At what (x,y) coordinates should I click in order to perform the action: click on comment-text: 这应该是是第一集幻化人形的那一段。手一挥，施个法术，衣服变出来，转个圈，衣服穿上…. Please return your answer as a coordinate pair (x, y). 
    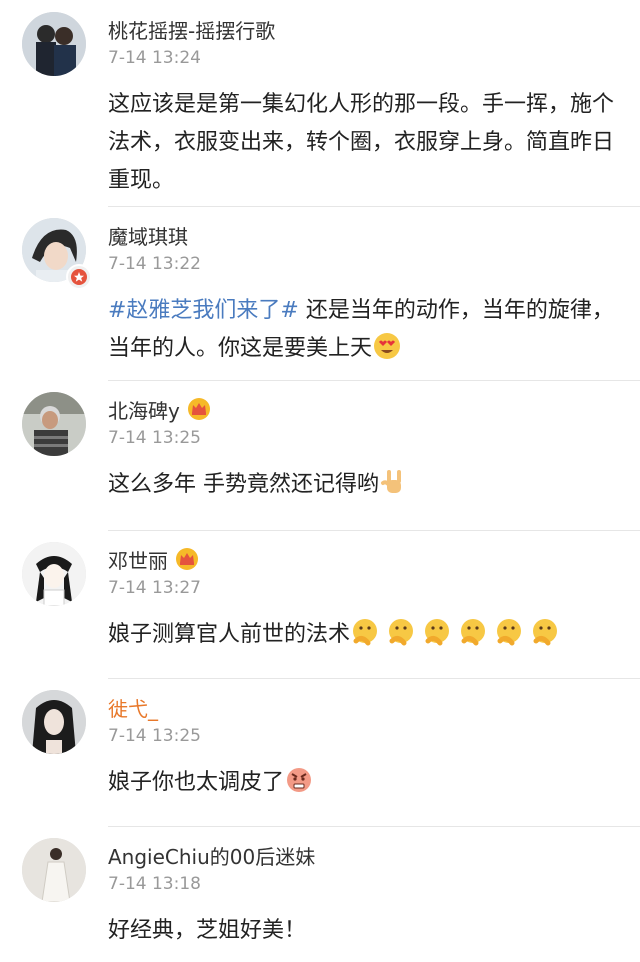
    Looking at the image, I should click on (361, 142).